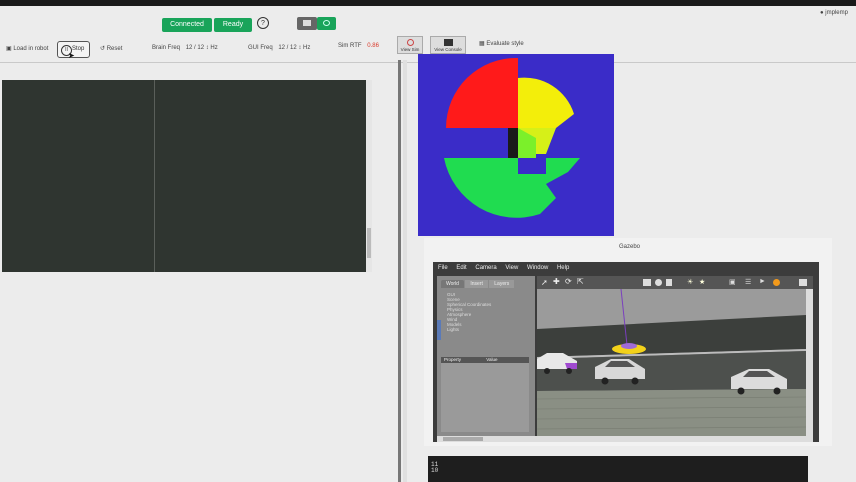 The height and width of the screenshot is (482, 856). What do you see at coordinates (568, 281) in the screenshot?
I see `rotate-icon: ⟳` at bounding box center [568, 281].